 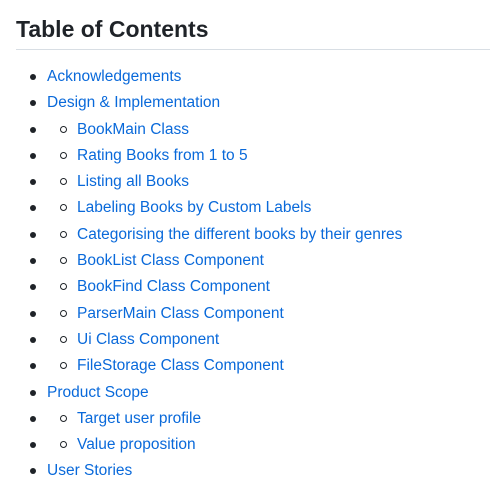 What do you see at coordinates (112, 29) in the screenshot?
I see `page-title: Table of Contents` at bounding box center [112, 29].